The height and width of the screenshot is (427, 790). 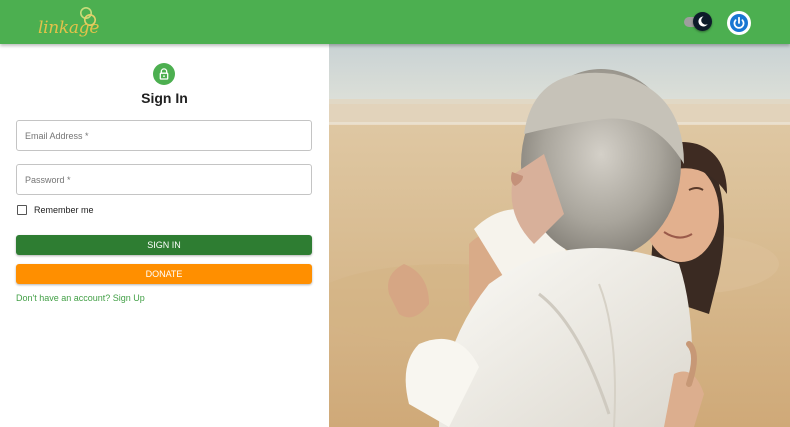 I want to click on brand-logo: linkage, so click(x=69, y=24).